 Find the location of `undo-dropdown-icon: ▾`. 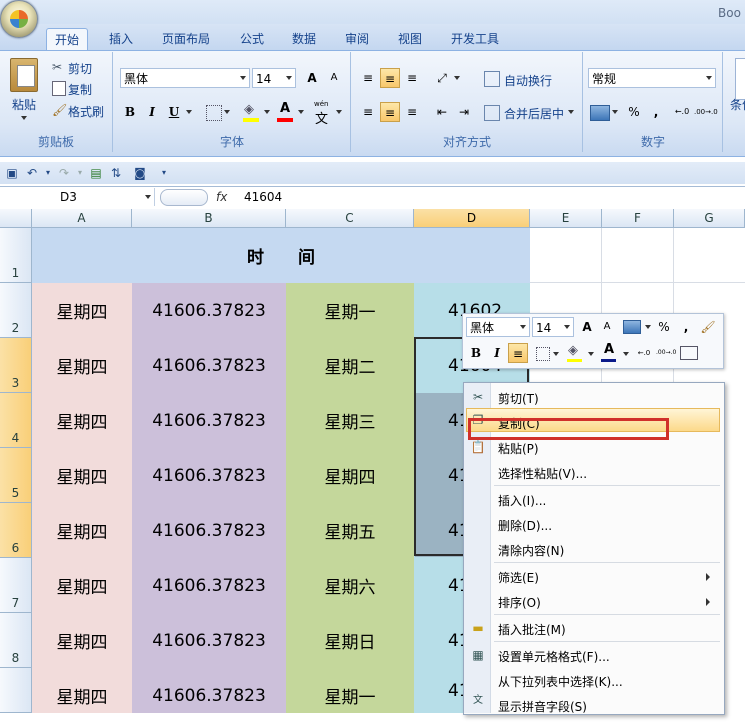

undo-dropdown-icon: ▾ is located at coordinates (48, 173).